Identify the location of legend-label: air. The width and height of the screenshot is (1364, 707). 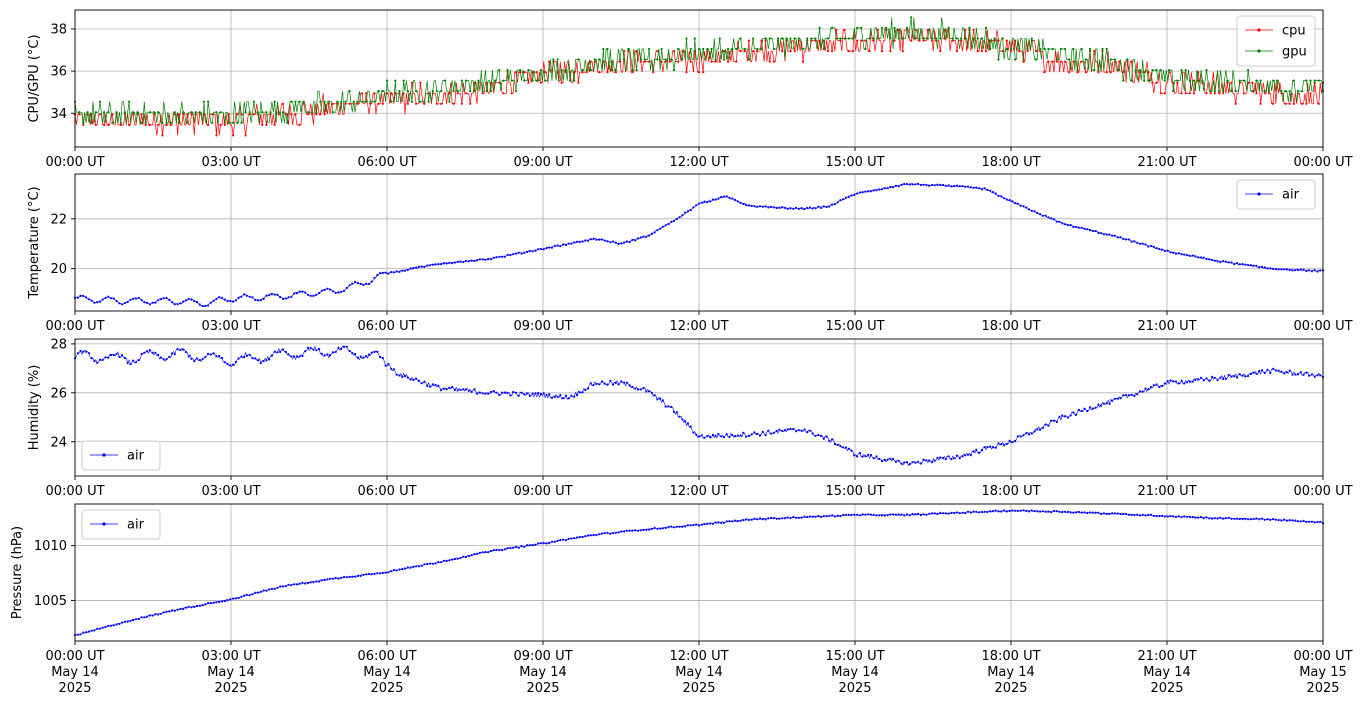
(1291, 195).